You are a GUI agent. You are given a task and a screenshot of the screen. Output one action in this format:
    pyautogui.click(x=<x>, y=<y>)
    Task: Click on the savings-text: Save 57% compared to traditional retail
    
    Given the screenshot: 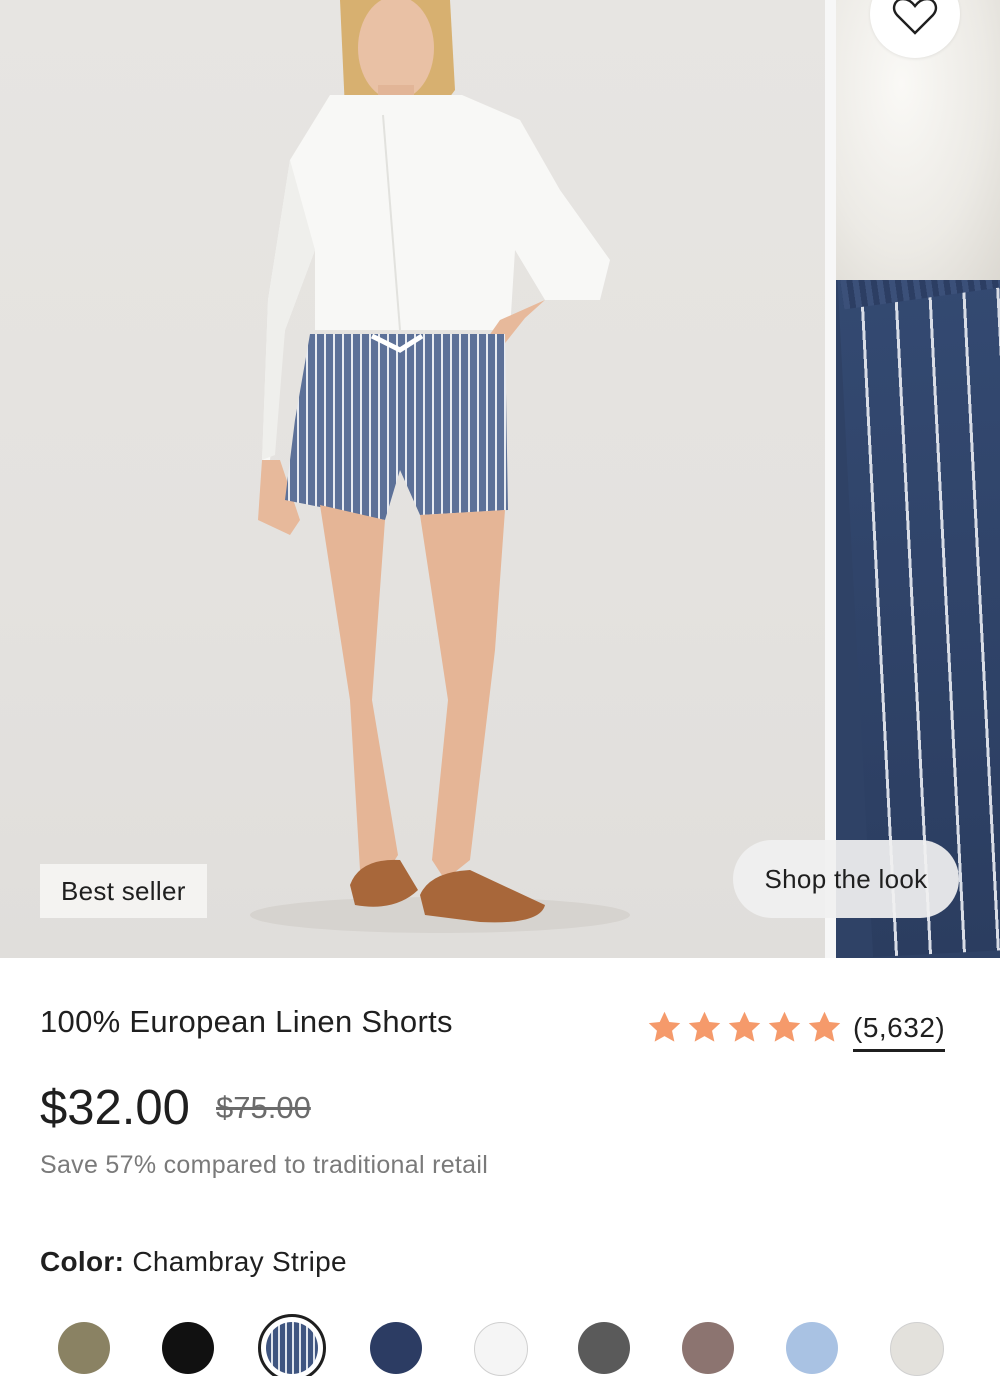 What is the action you would take?
    pyautogui.click(x=264, y=1165)
    